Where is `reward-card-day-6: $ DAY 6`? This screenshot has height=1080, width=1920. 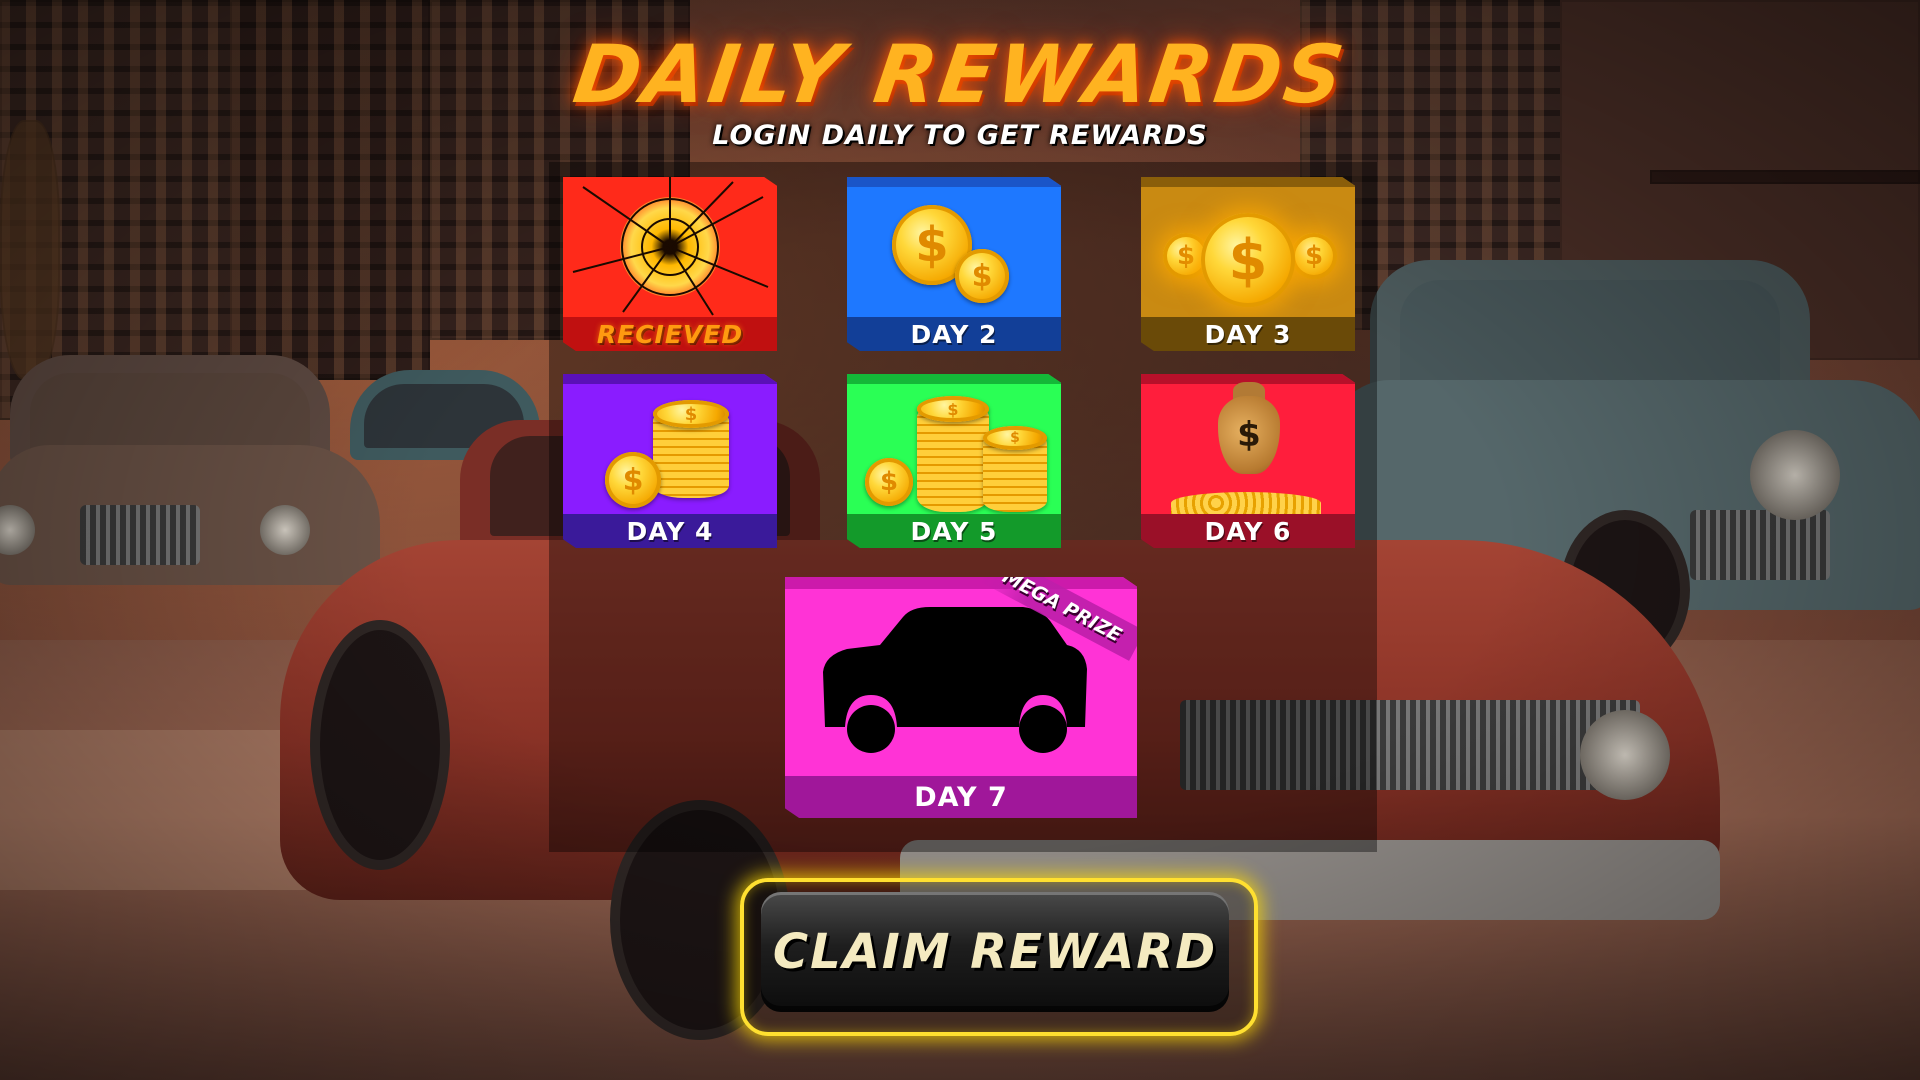 reward-card-day-6: $ DAY 6 is located at coordinates (1248, 461).